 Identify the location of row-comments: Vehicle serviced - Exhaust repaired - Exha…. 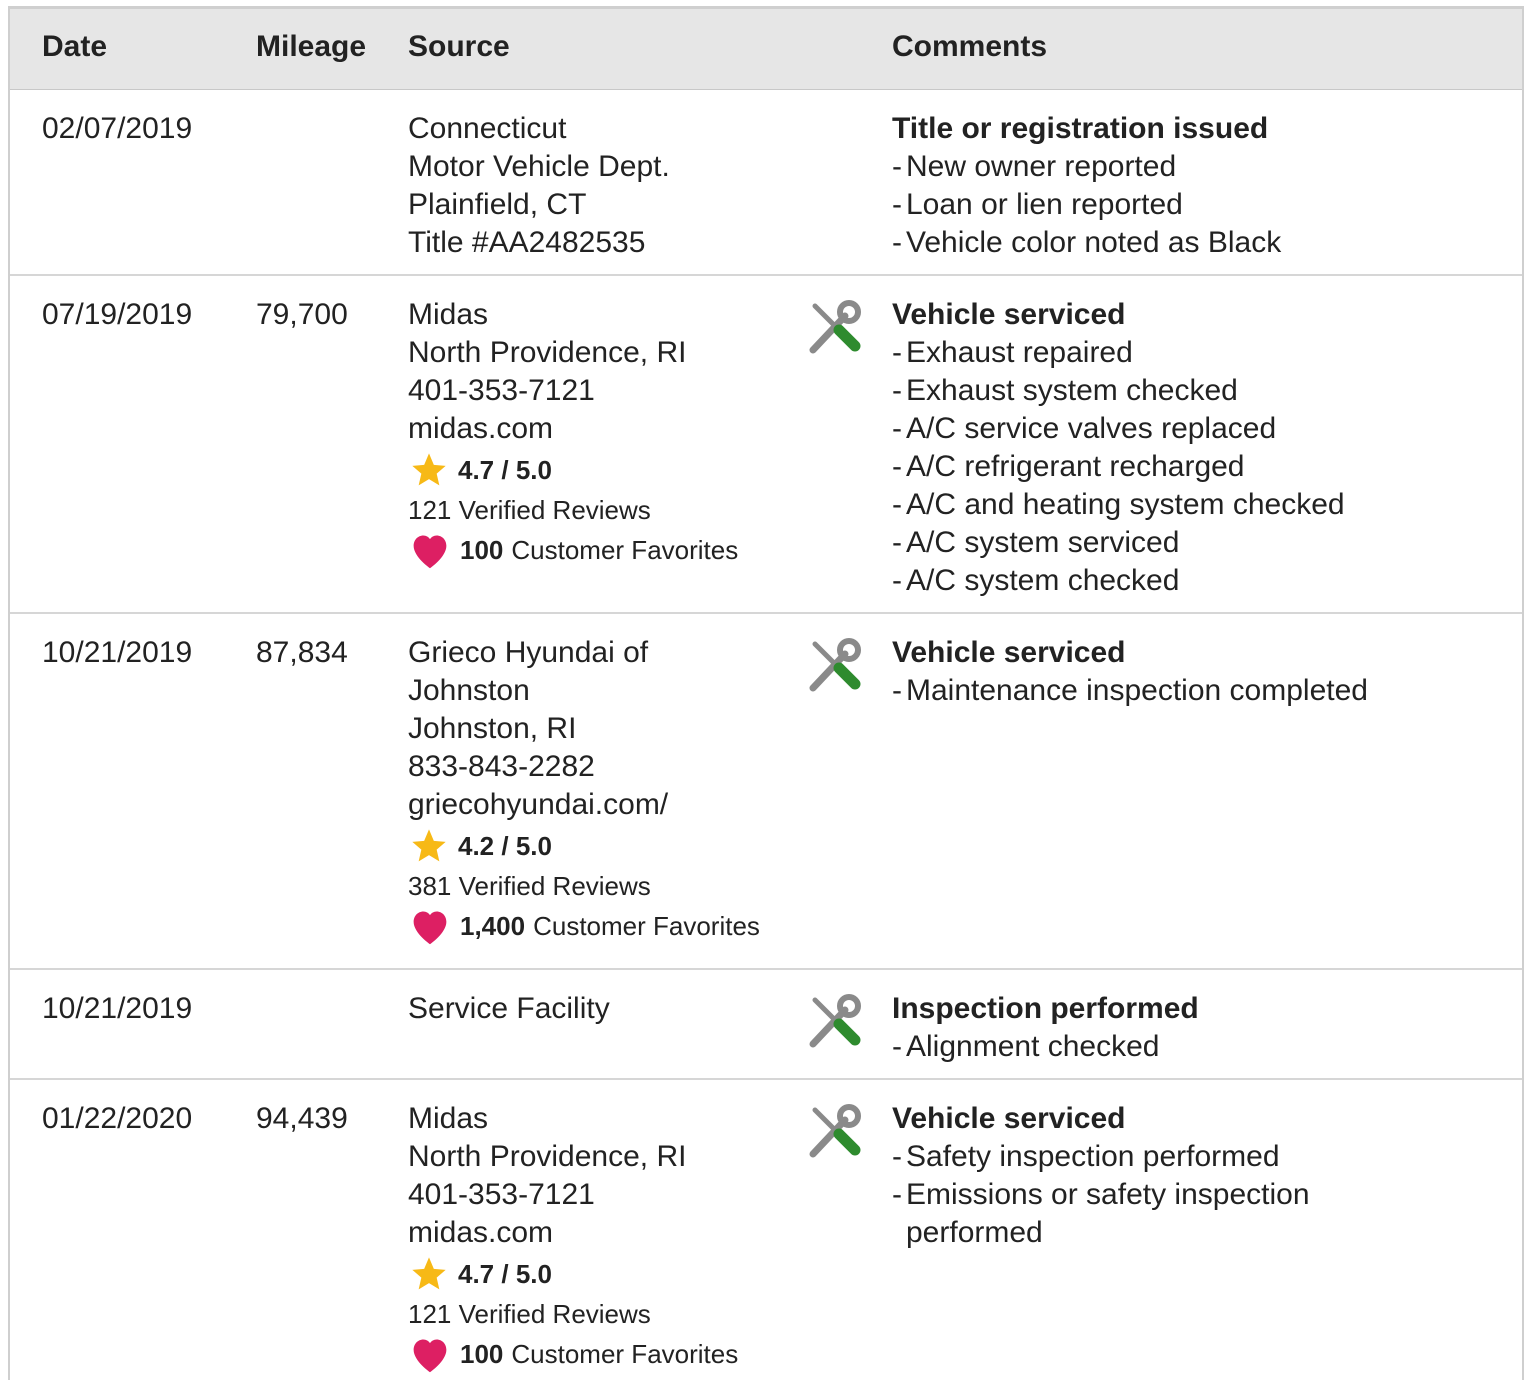
(1202, 448).